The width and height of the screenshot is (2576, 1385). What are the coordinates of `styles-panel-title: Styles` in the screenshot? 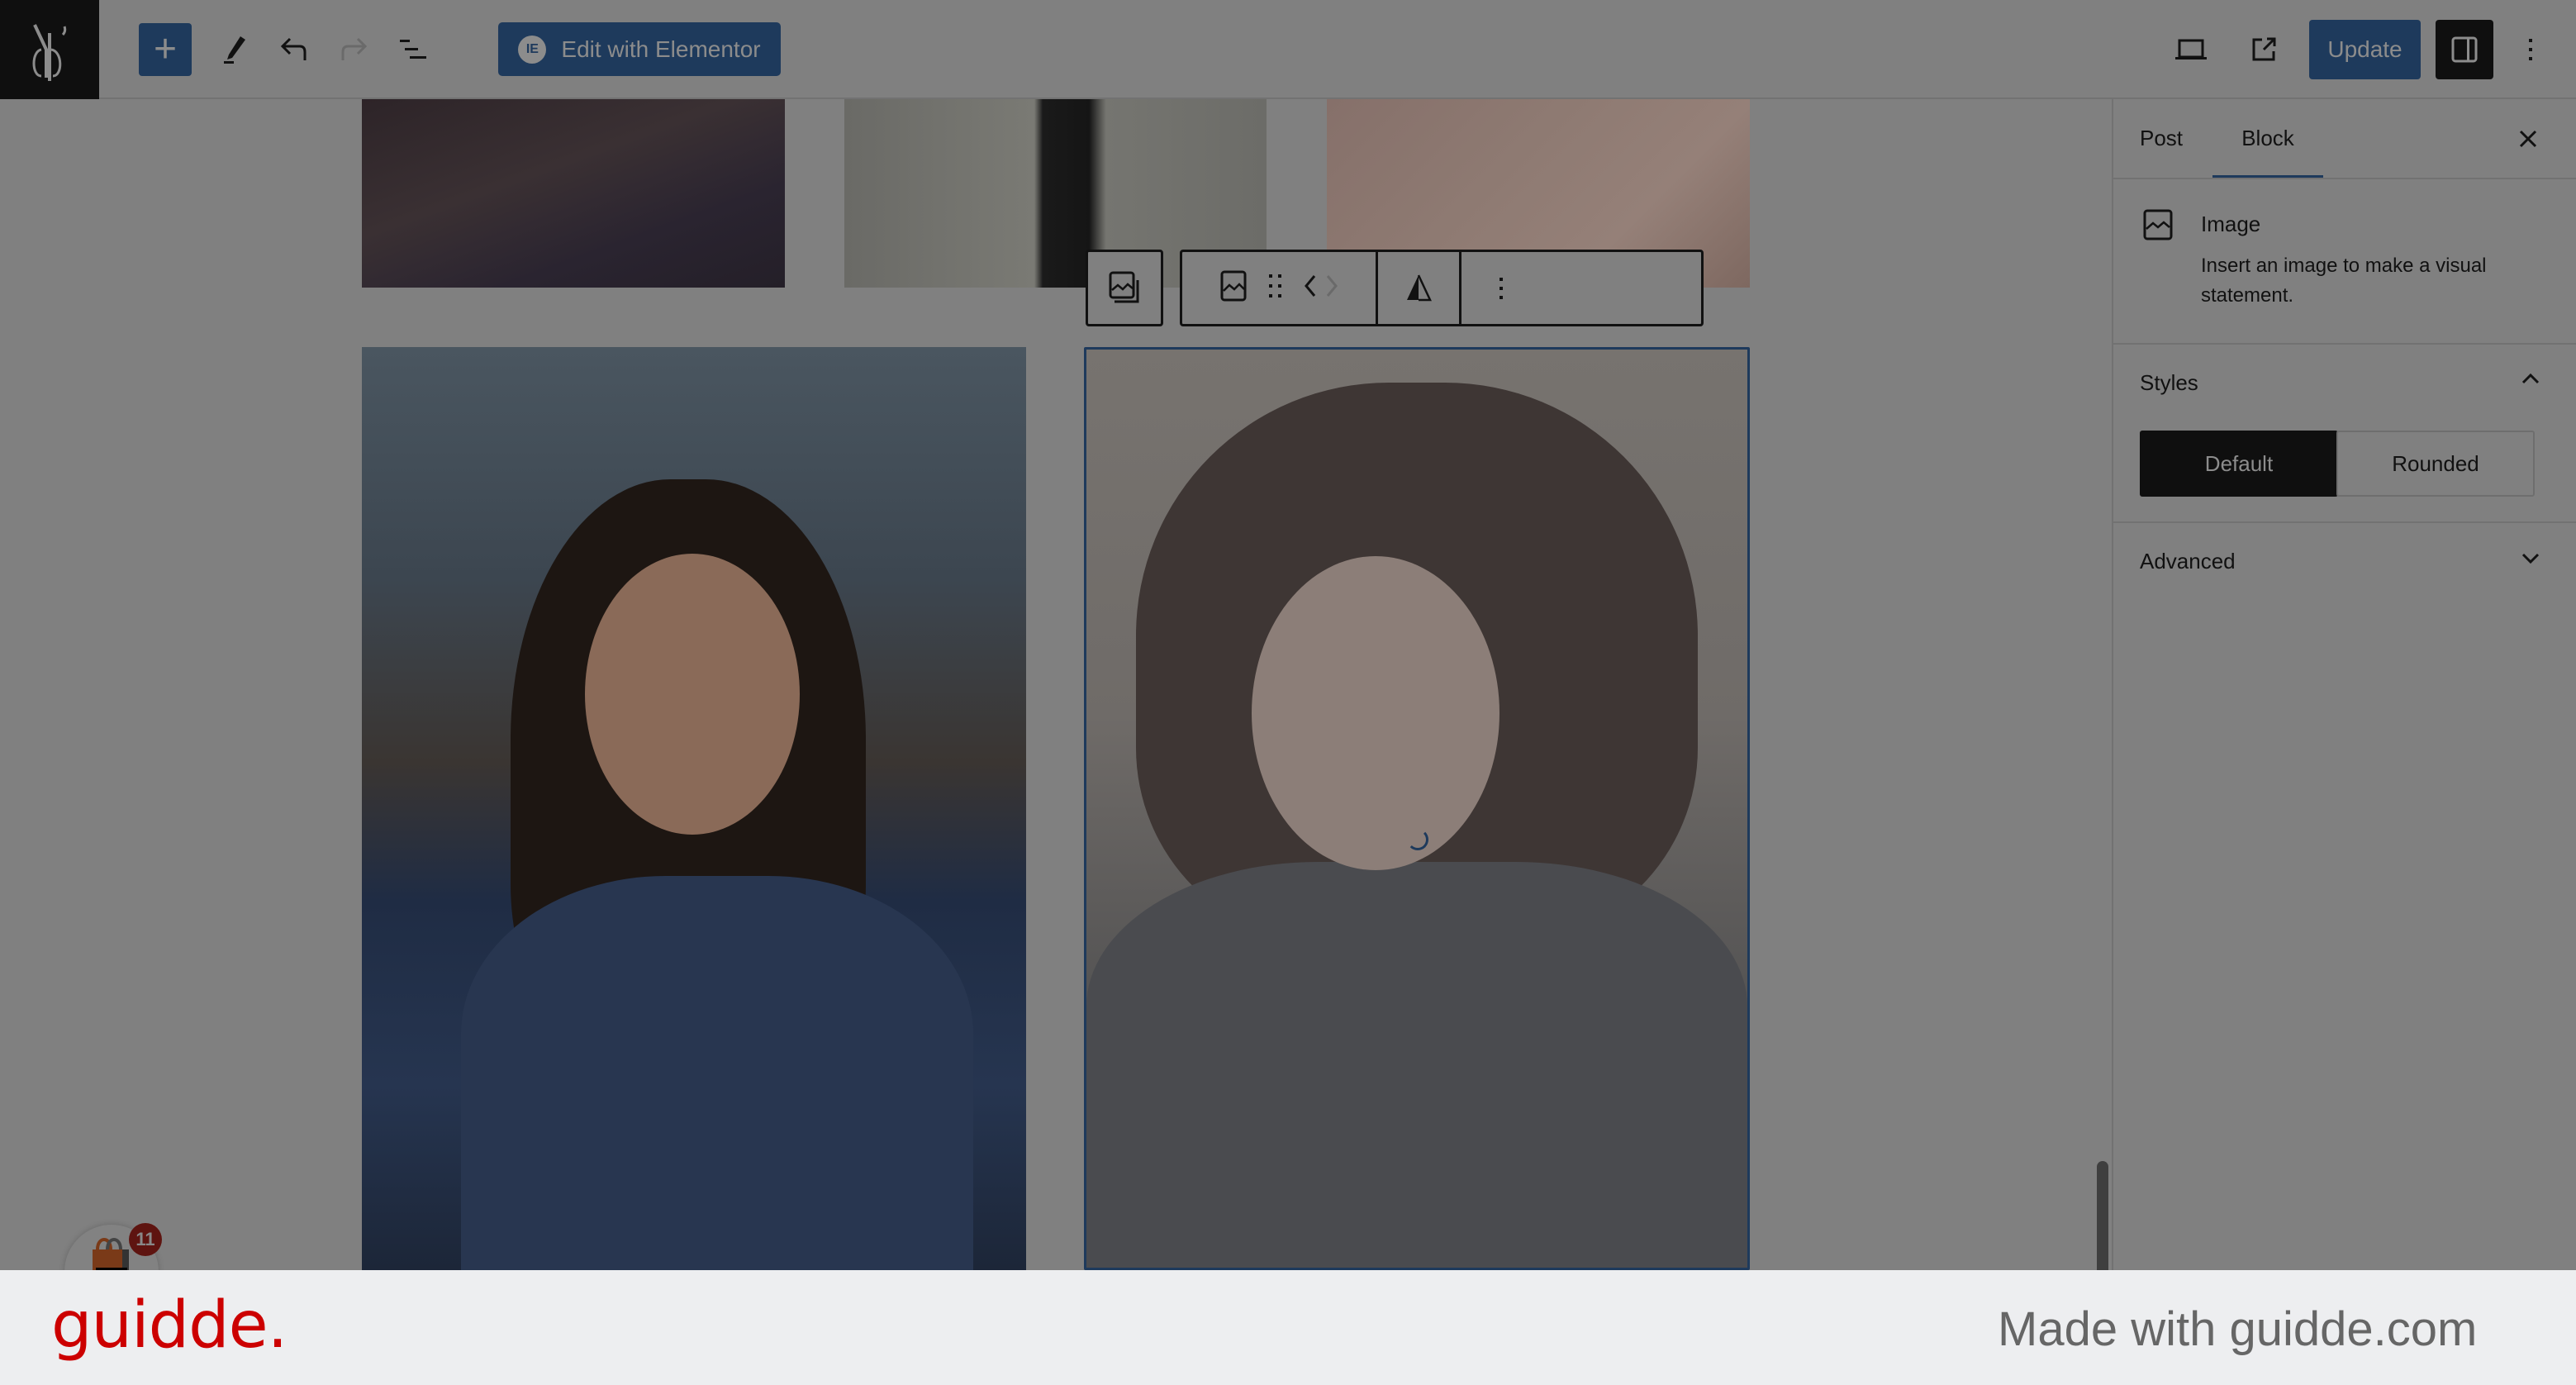 It's located at (2169, 382).